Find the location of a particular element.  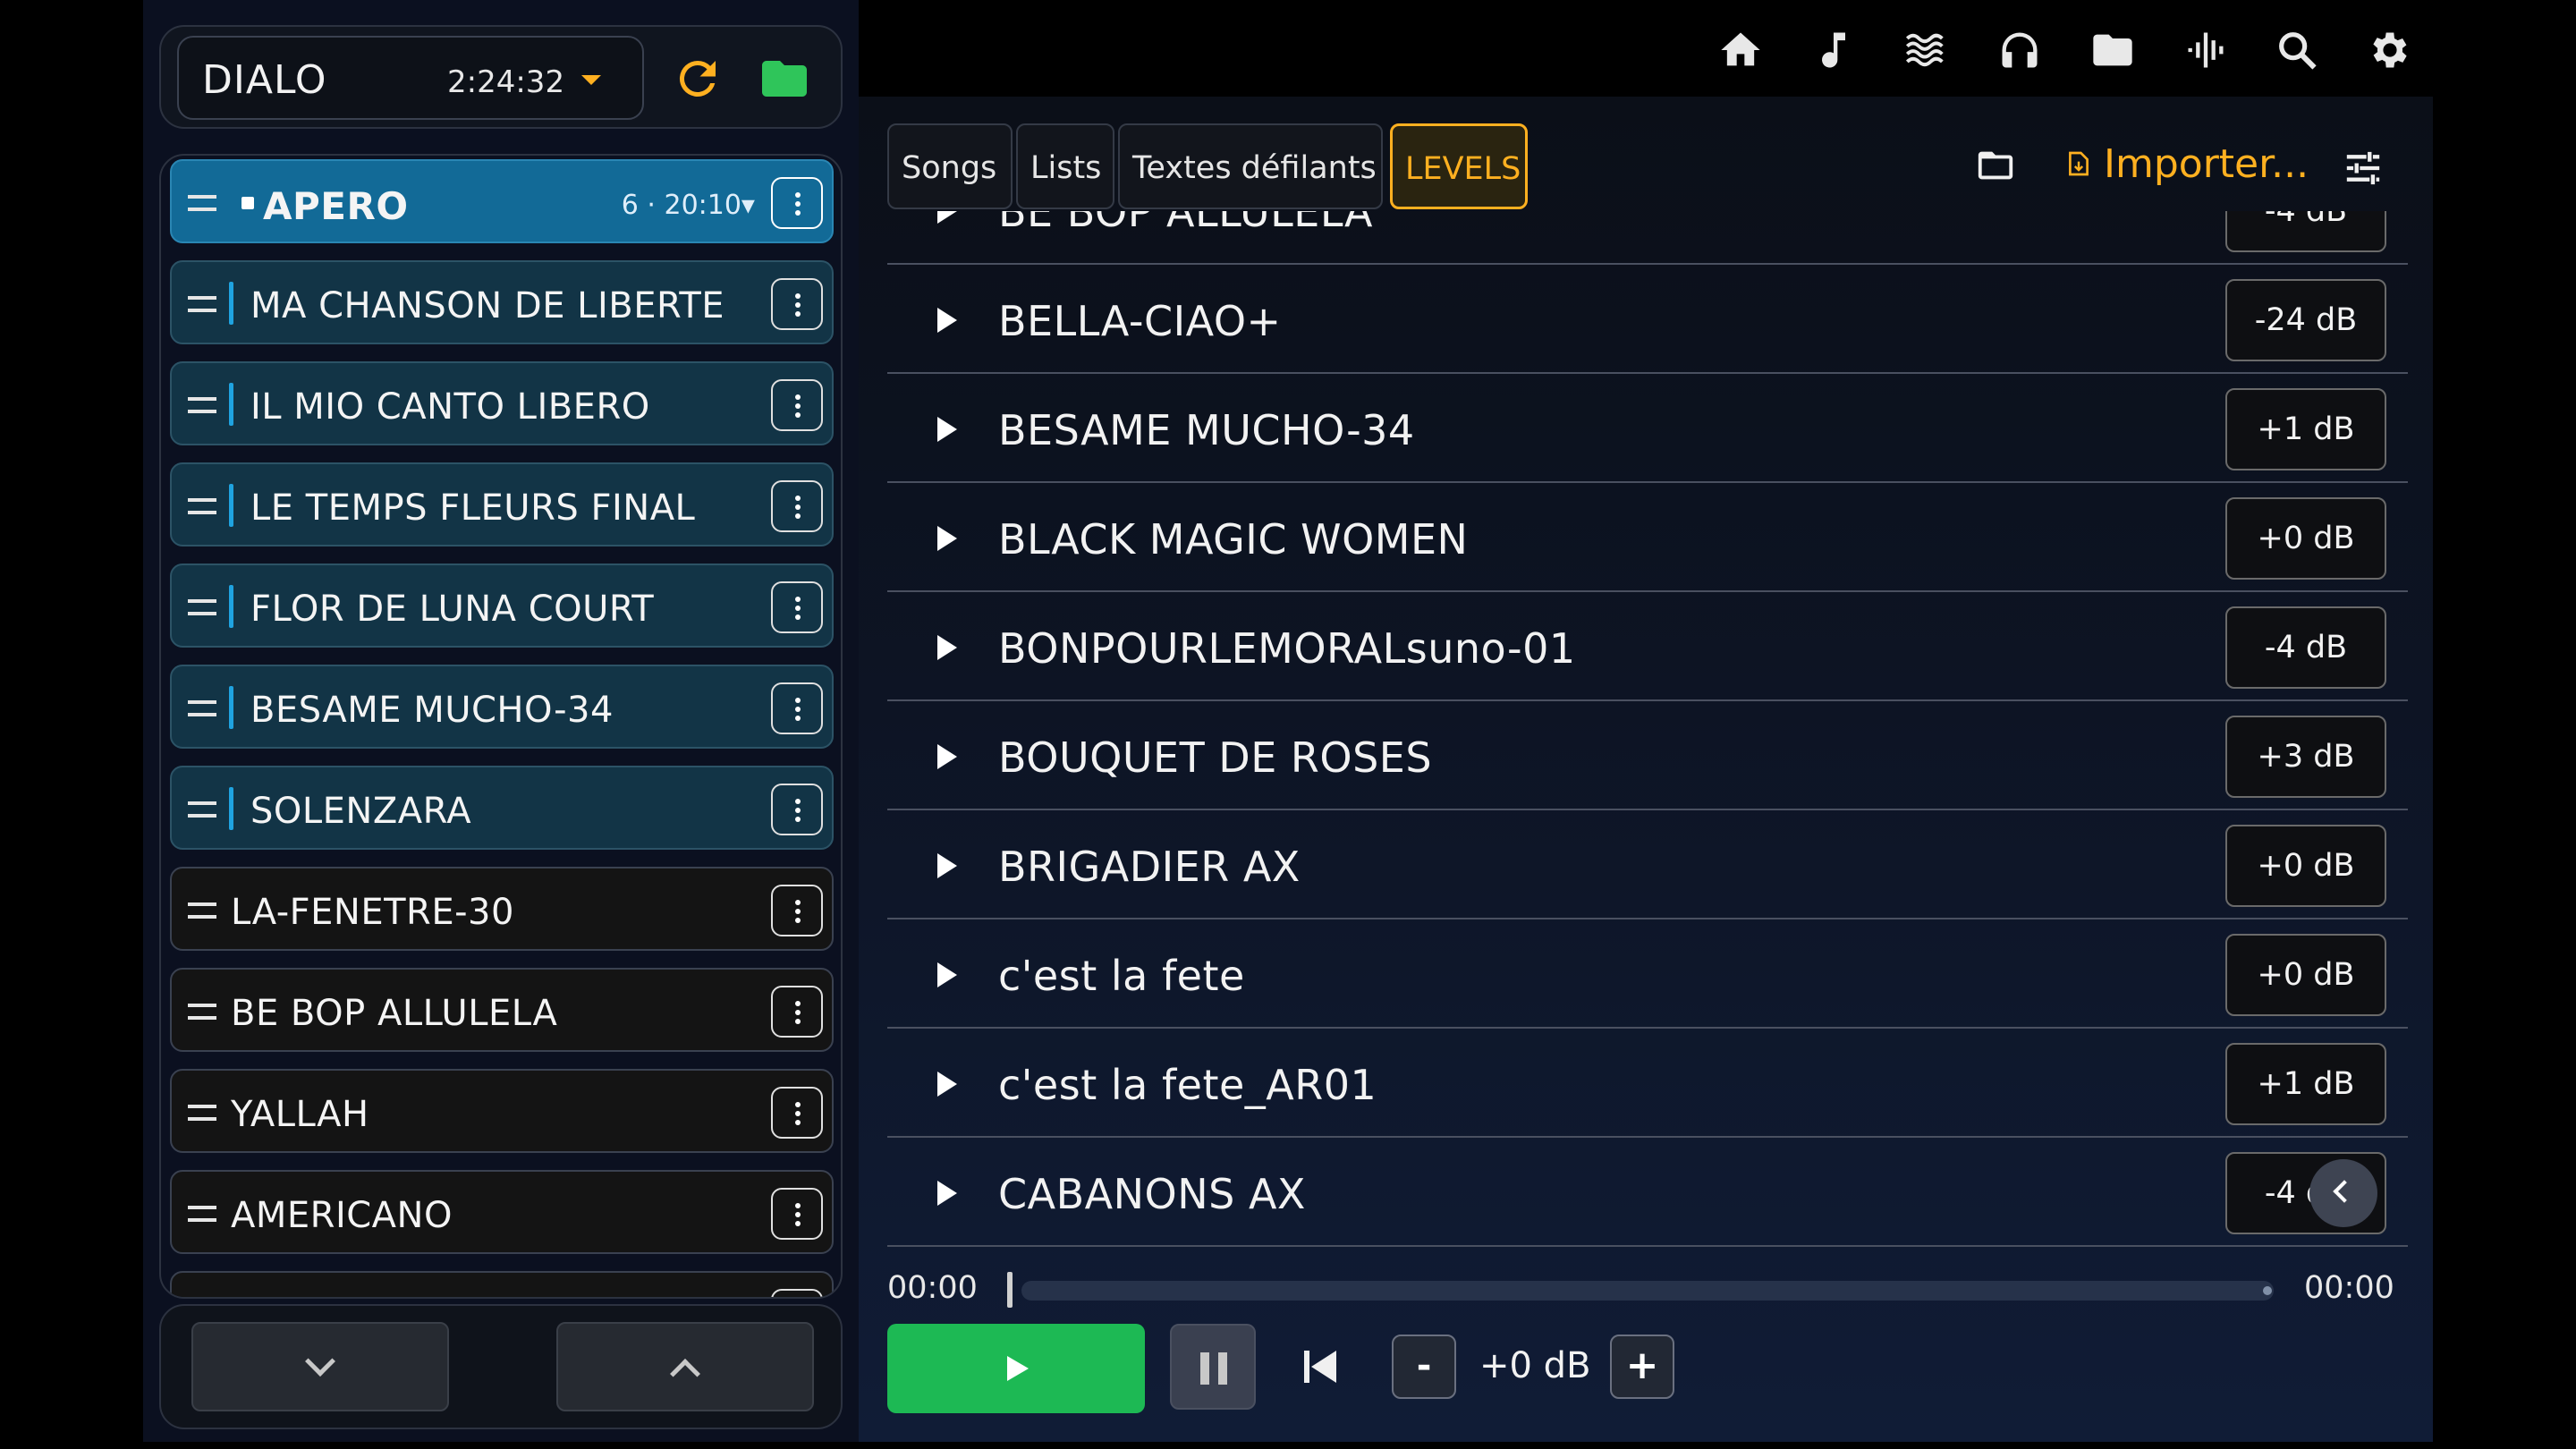

chevron-left-icon is located at coordinates (2344, 1191).